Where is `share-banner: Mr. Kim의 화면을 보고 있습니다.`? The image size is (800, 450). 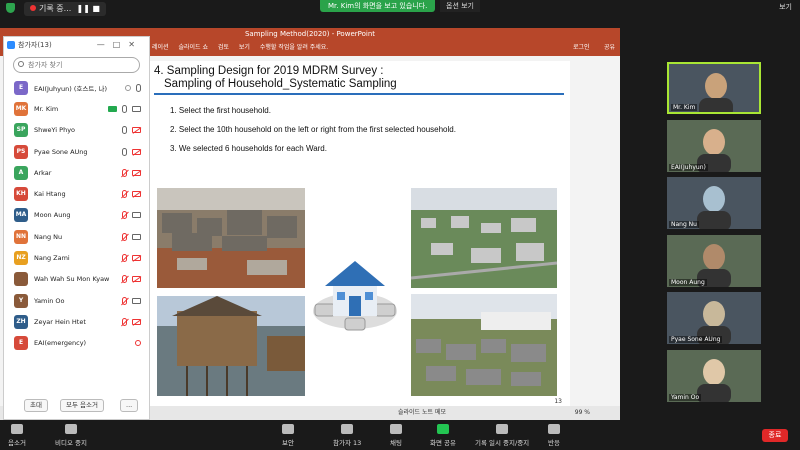 share-banner: Mr. Kim의 화면을 보고 있습니다. is located at coordinates (378, 6).